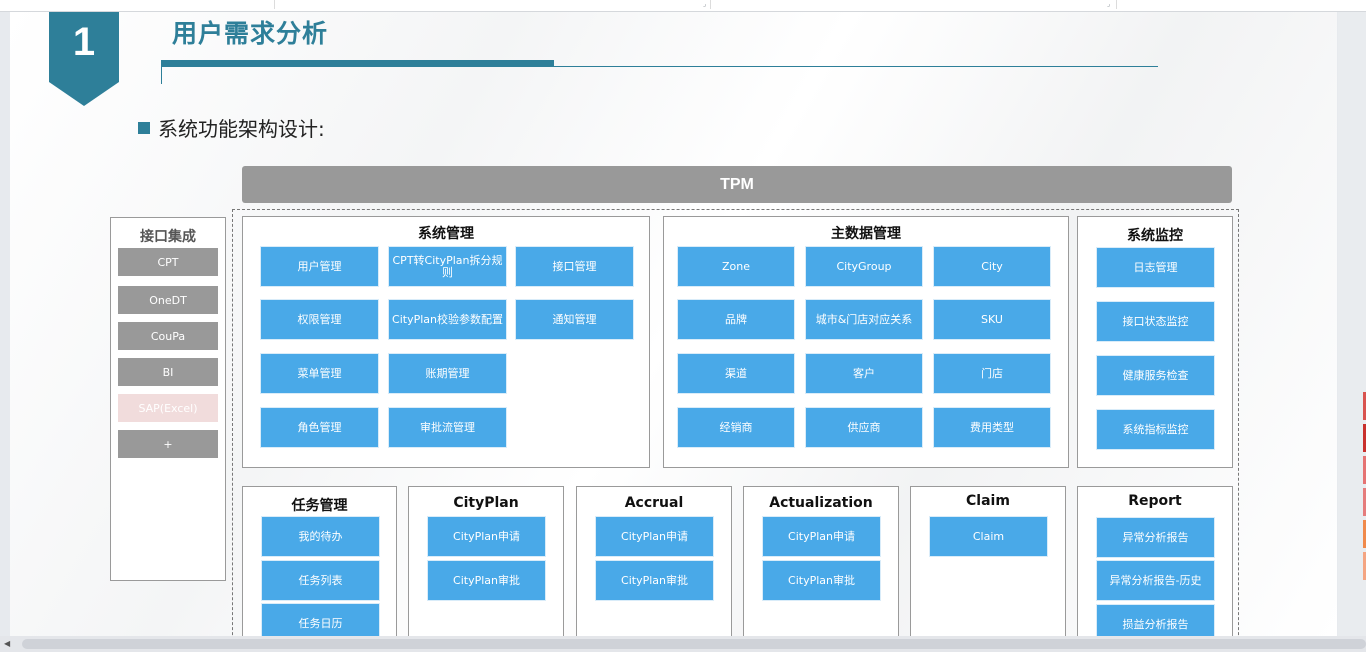  I want to click on module-box: 经销商, so click(736, 427).